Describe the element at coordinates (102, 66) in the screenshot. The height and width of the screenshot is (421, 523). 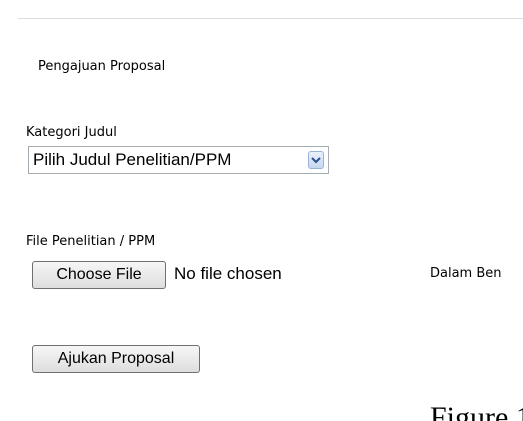
I see `section-title: Pengajuan Proposal` at that location.